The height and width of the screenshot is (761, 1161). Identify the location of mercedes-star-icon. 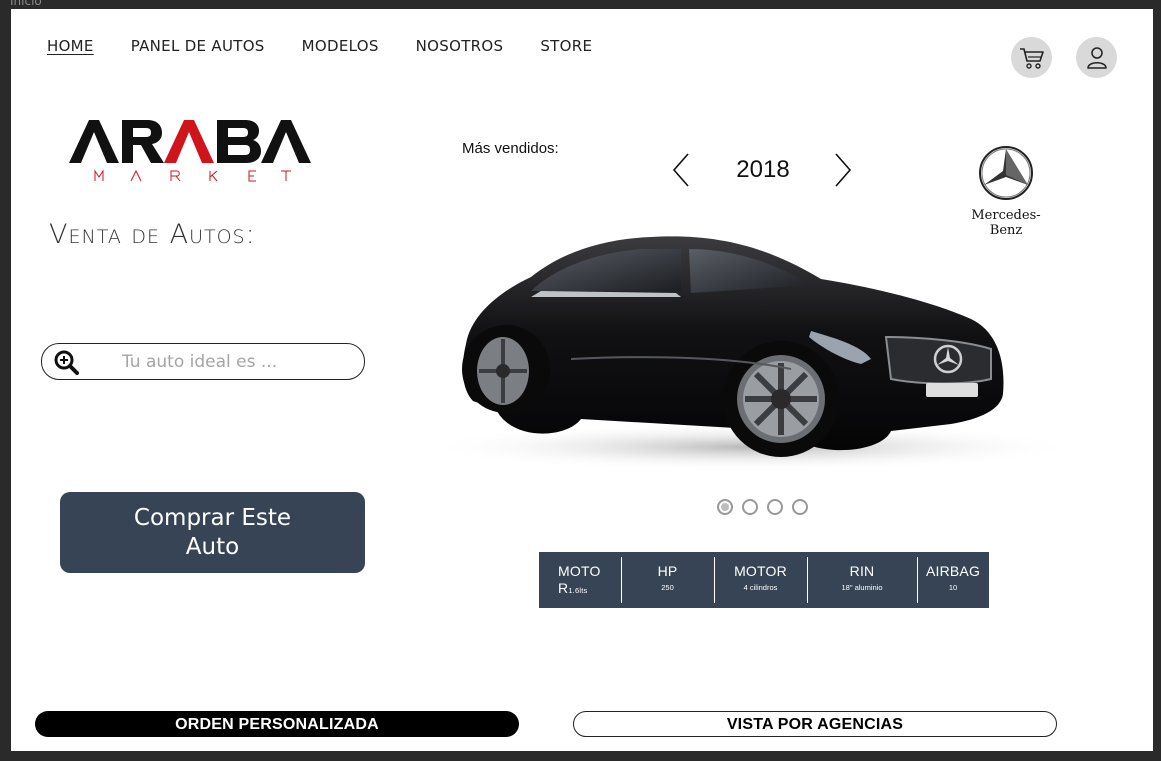
(1006, 173).